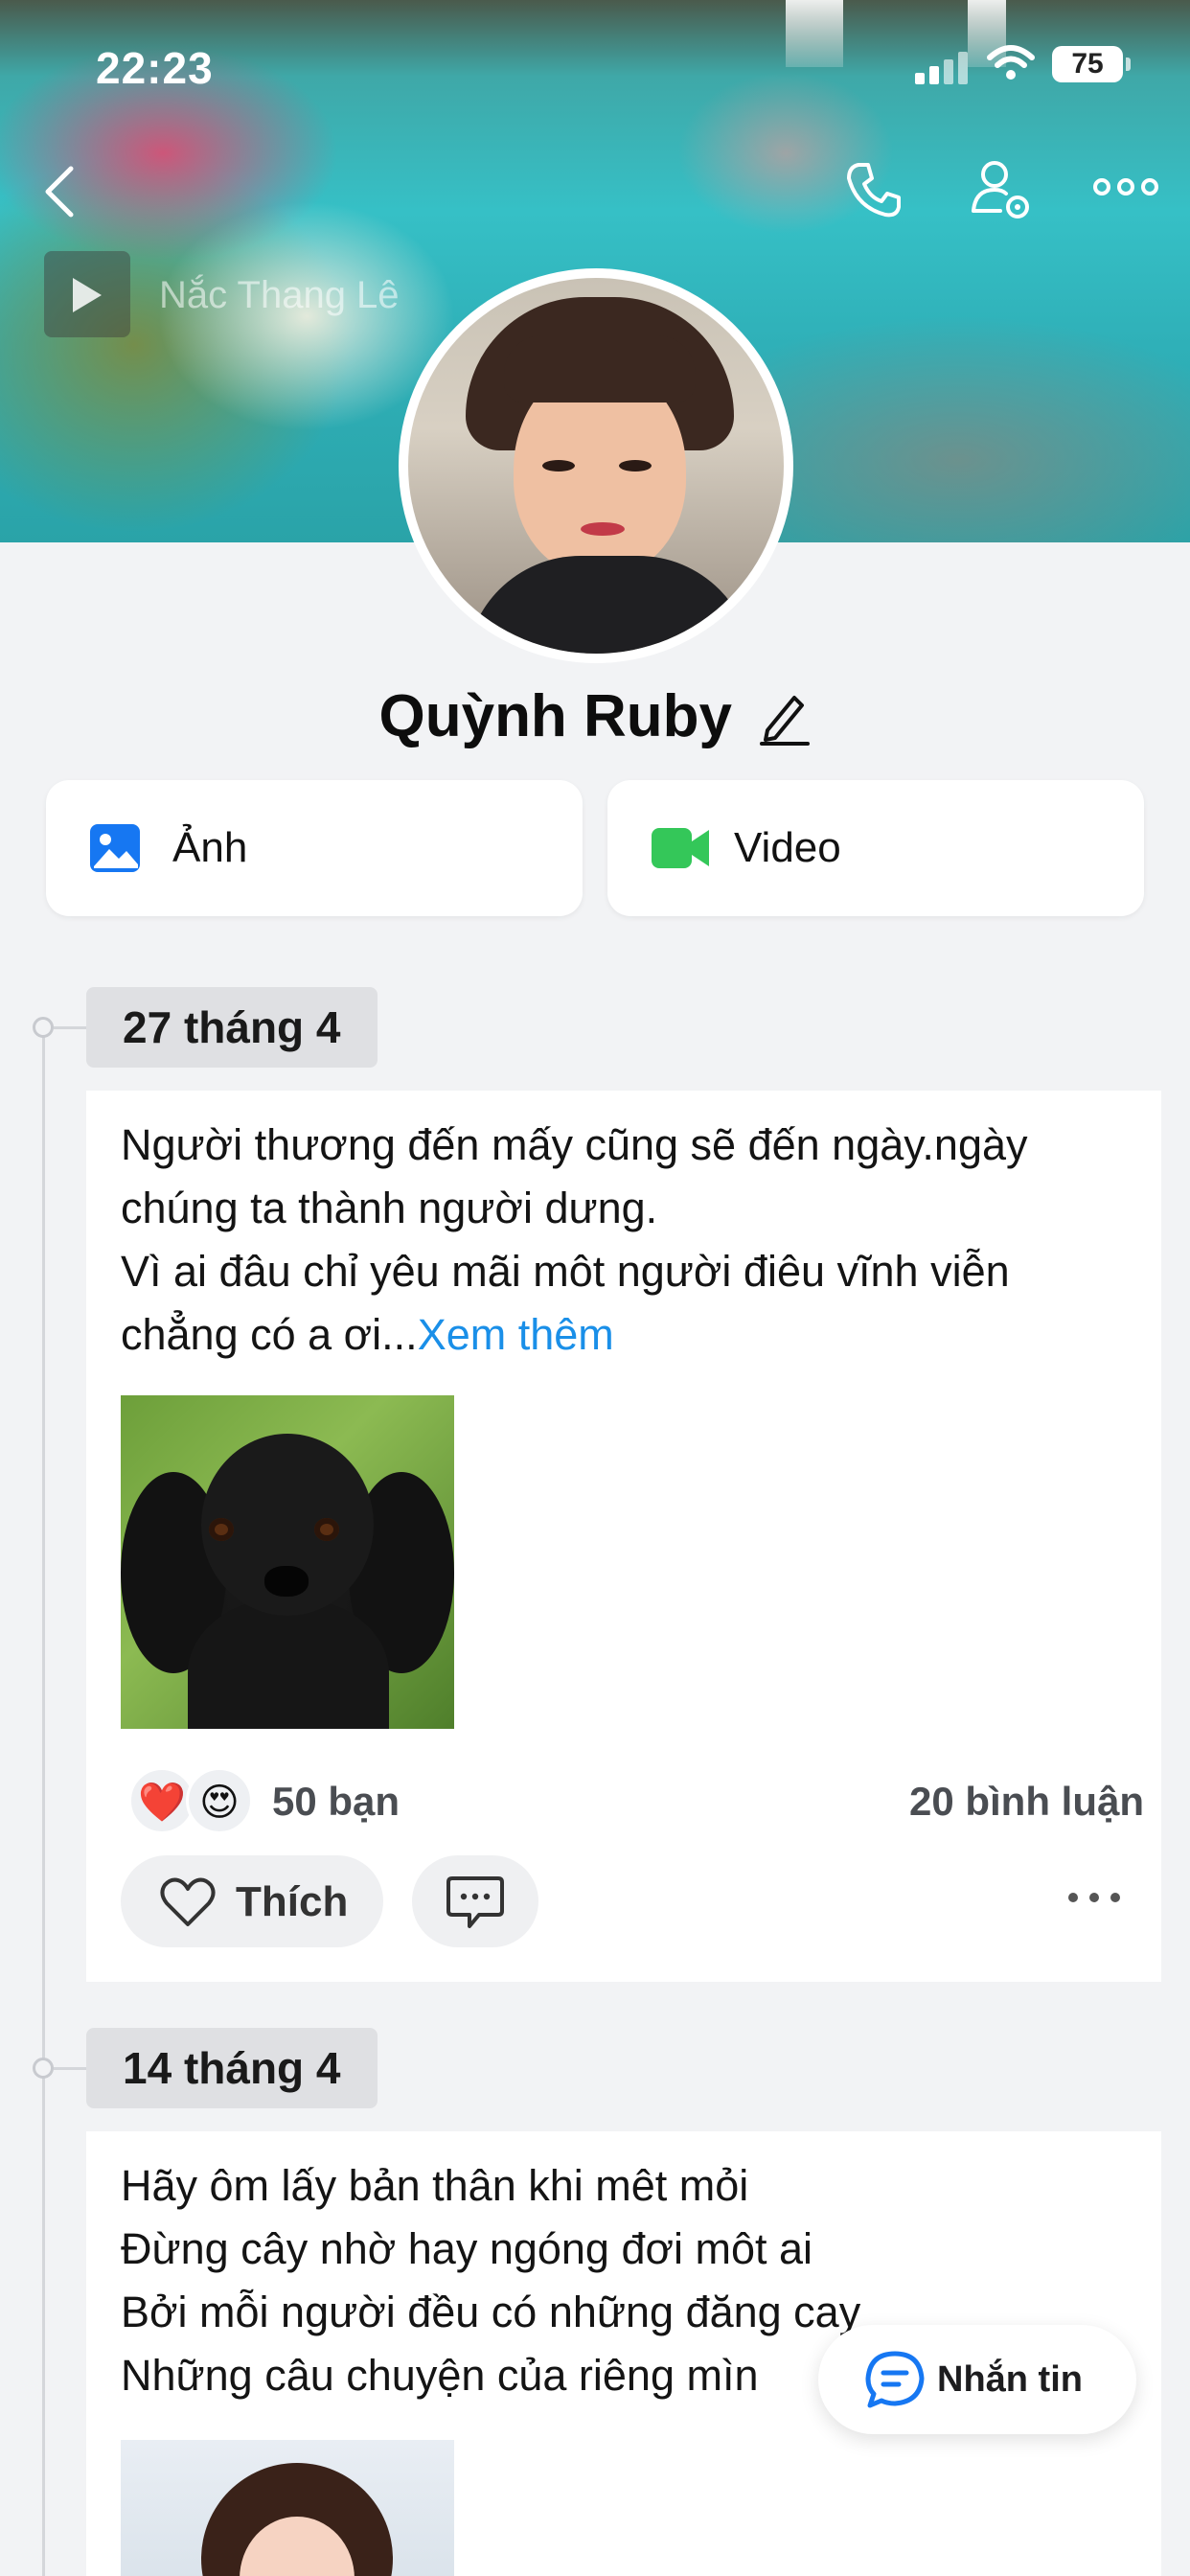 Image resolution: width=1190 pixels, height=2576 pixels. I want to click on like-label: Thích, so click(293, 1901).